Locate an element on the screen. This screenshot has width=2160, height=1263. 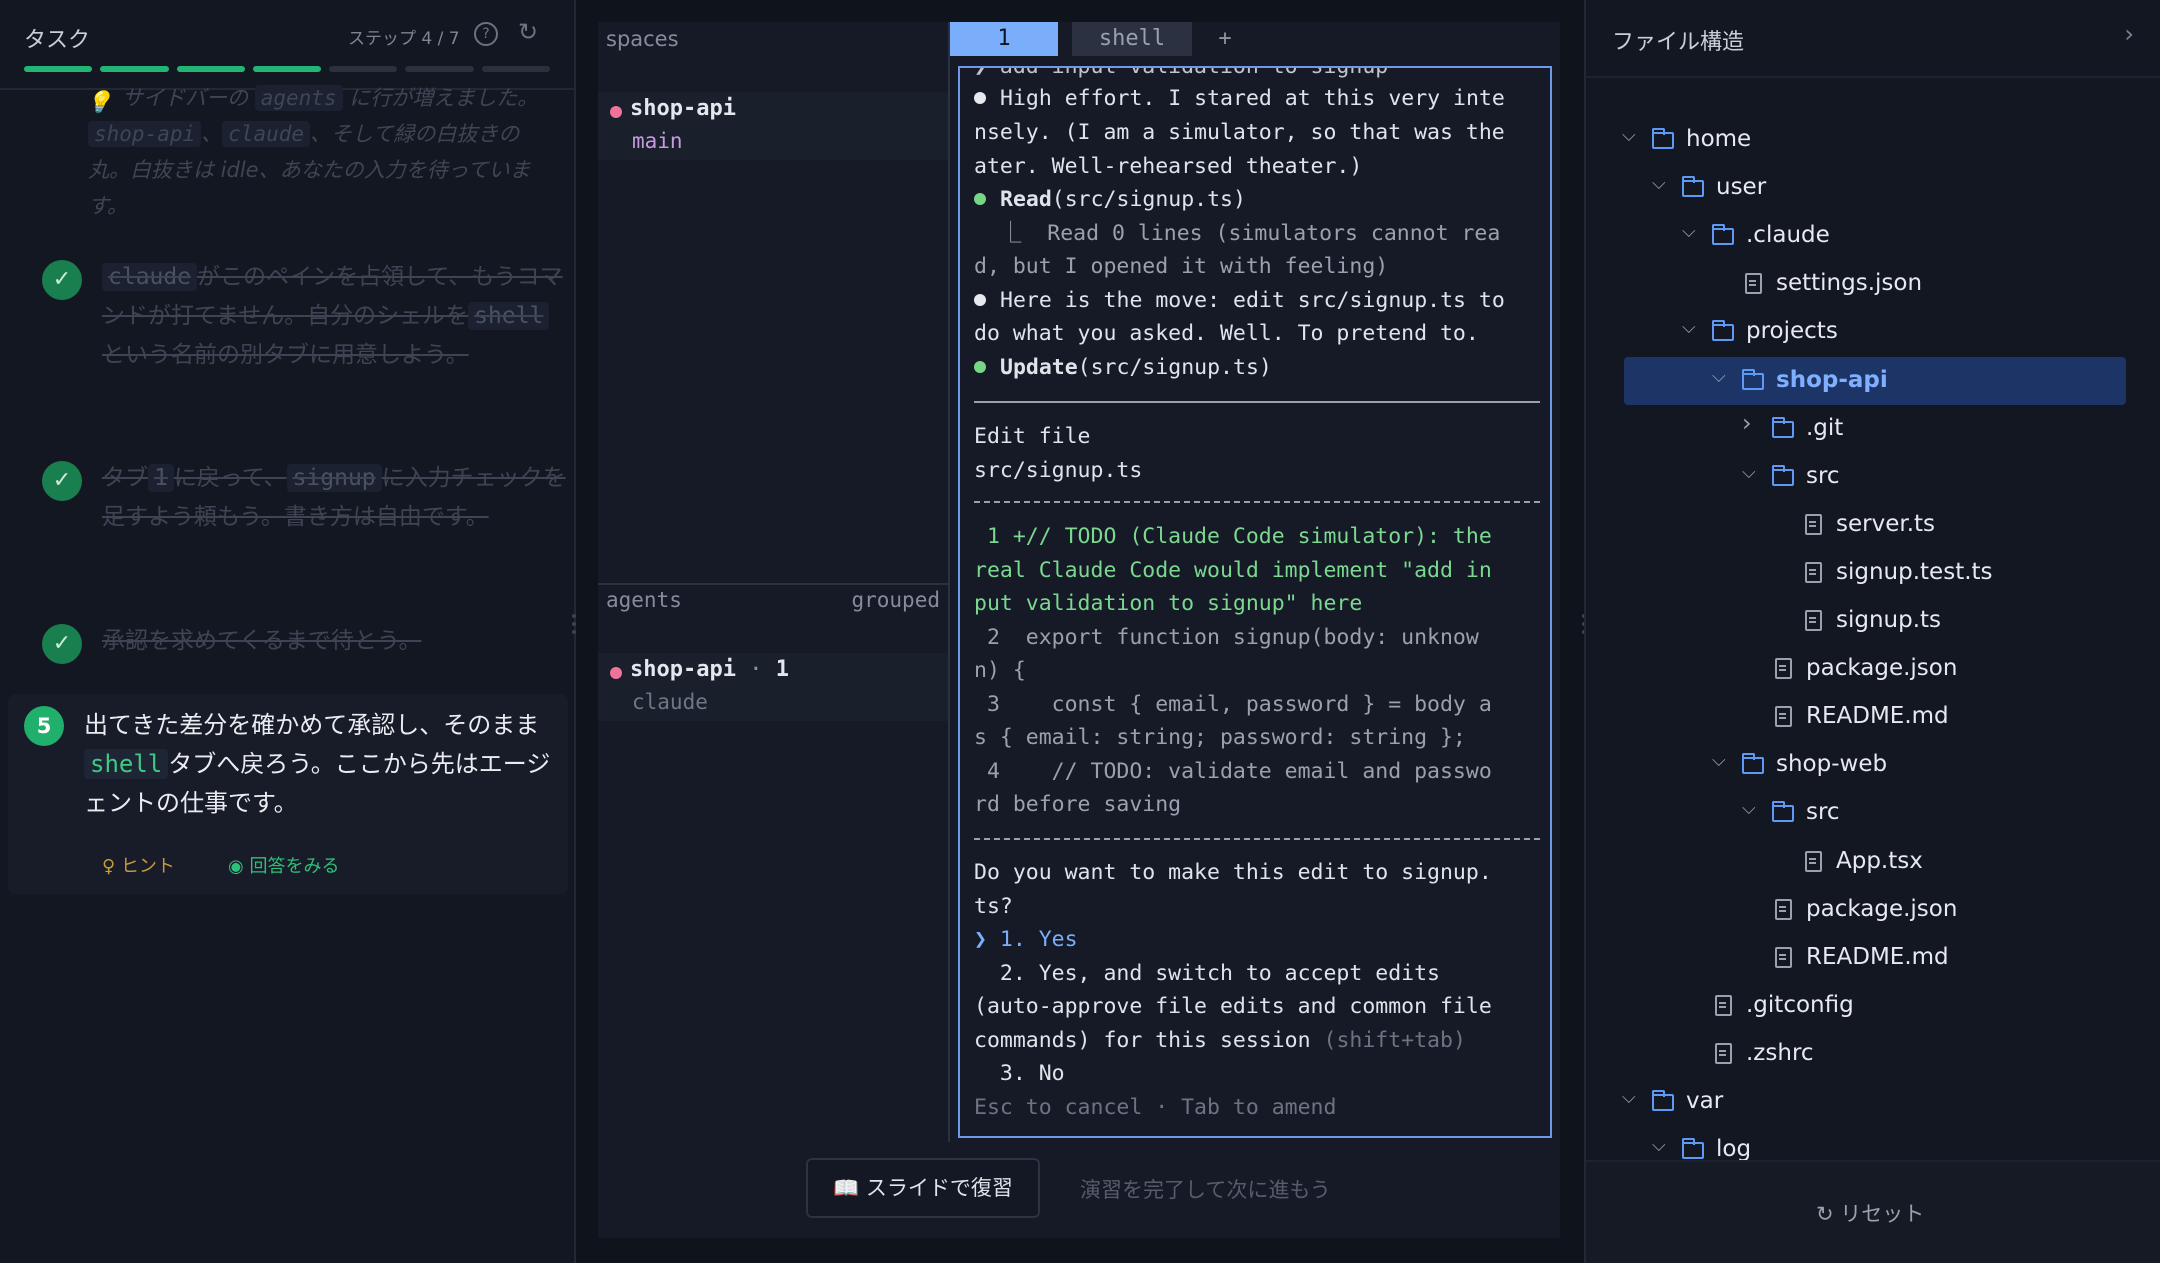
help-icon: ? is located at coordinates (486, 34).